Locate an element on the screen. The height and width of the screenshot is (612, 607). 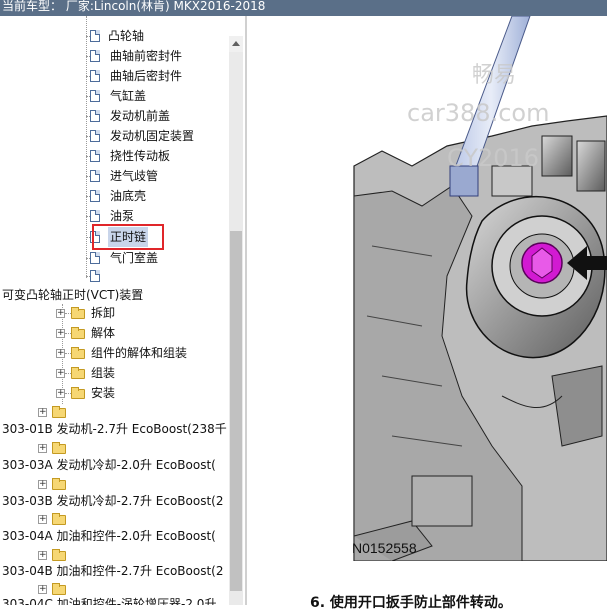
selection-highlight-box is located at coordinates (128, 237).